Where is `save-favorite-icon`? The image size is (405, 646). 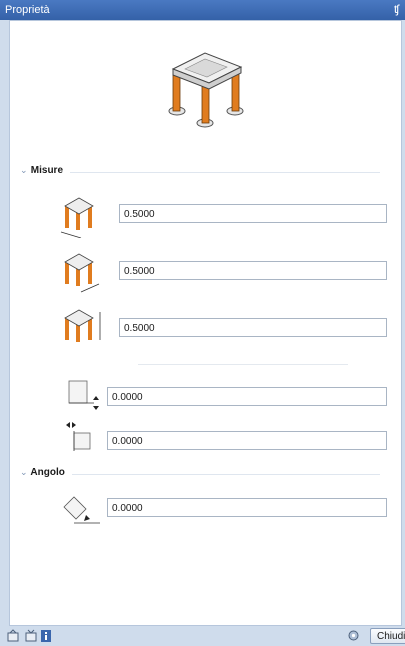 save-favorite-icon is located at coordinates (13, 636).